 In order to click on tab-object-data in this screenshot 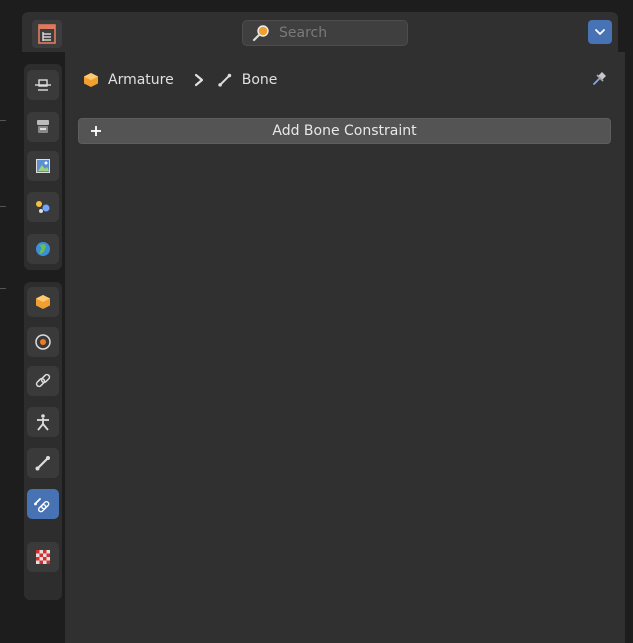, I will do `click(43, 422)`.